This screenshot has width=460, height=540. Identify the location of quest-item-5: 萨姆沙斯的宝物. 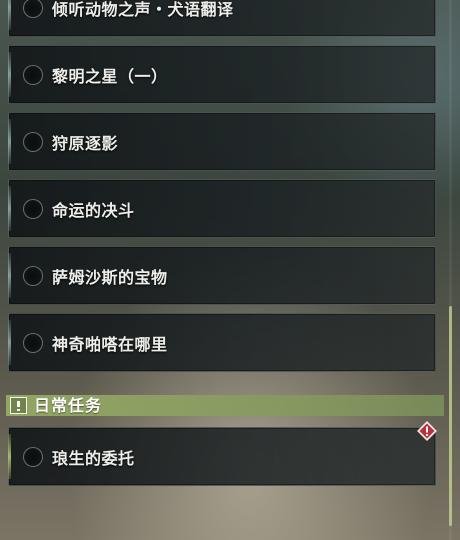
(222, 275).